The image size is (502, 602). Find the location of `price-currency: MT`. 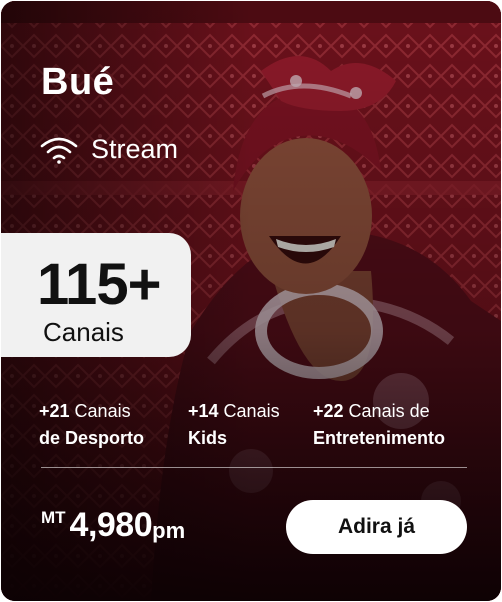

price-currency: MT is located at coordinates (53, 517).